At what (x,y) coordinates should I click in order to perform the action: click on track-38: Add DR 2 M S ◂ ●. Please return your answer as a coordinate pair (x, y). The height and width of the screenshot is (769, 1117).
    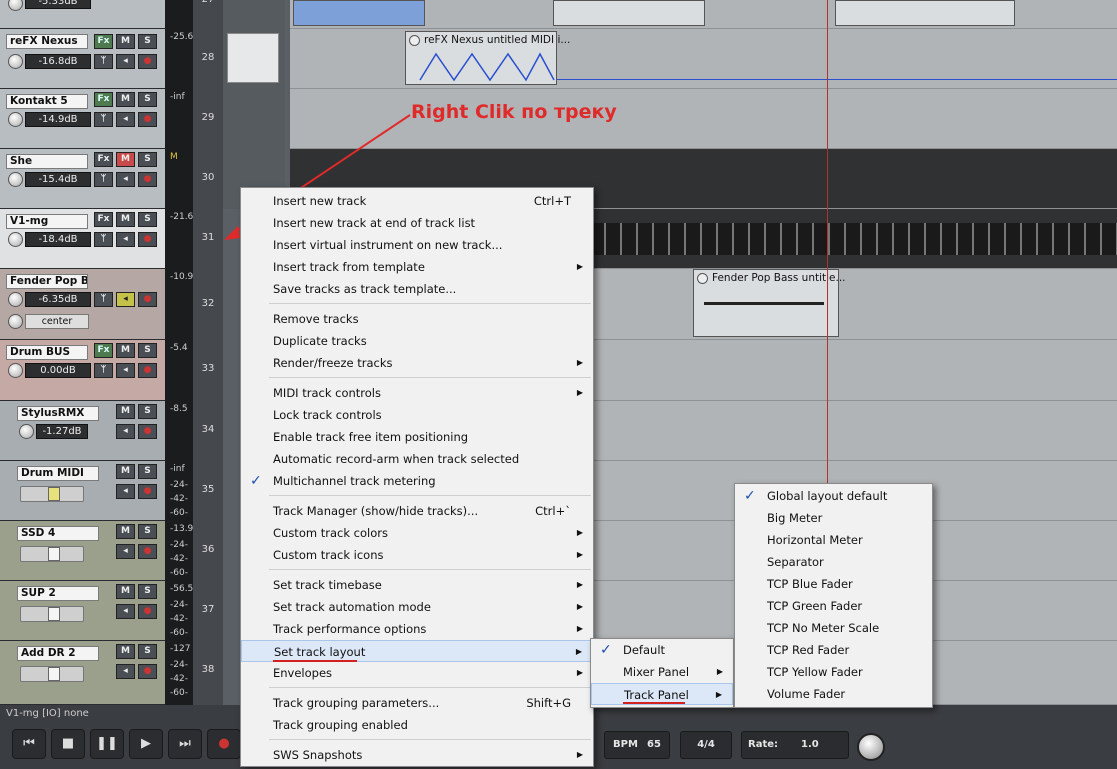
    Looking at the image, I should click on (82, 673).